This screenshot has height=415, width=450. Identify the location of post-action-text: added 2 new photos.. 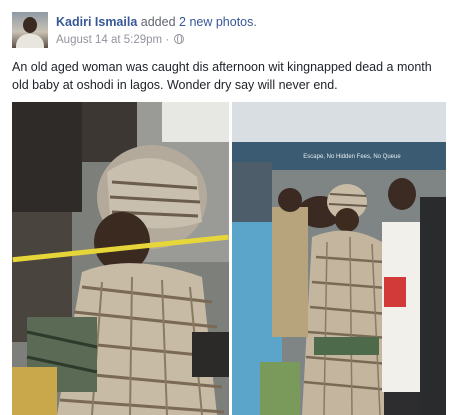
(197, 22).